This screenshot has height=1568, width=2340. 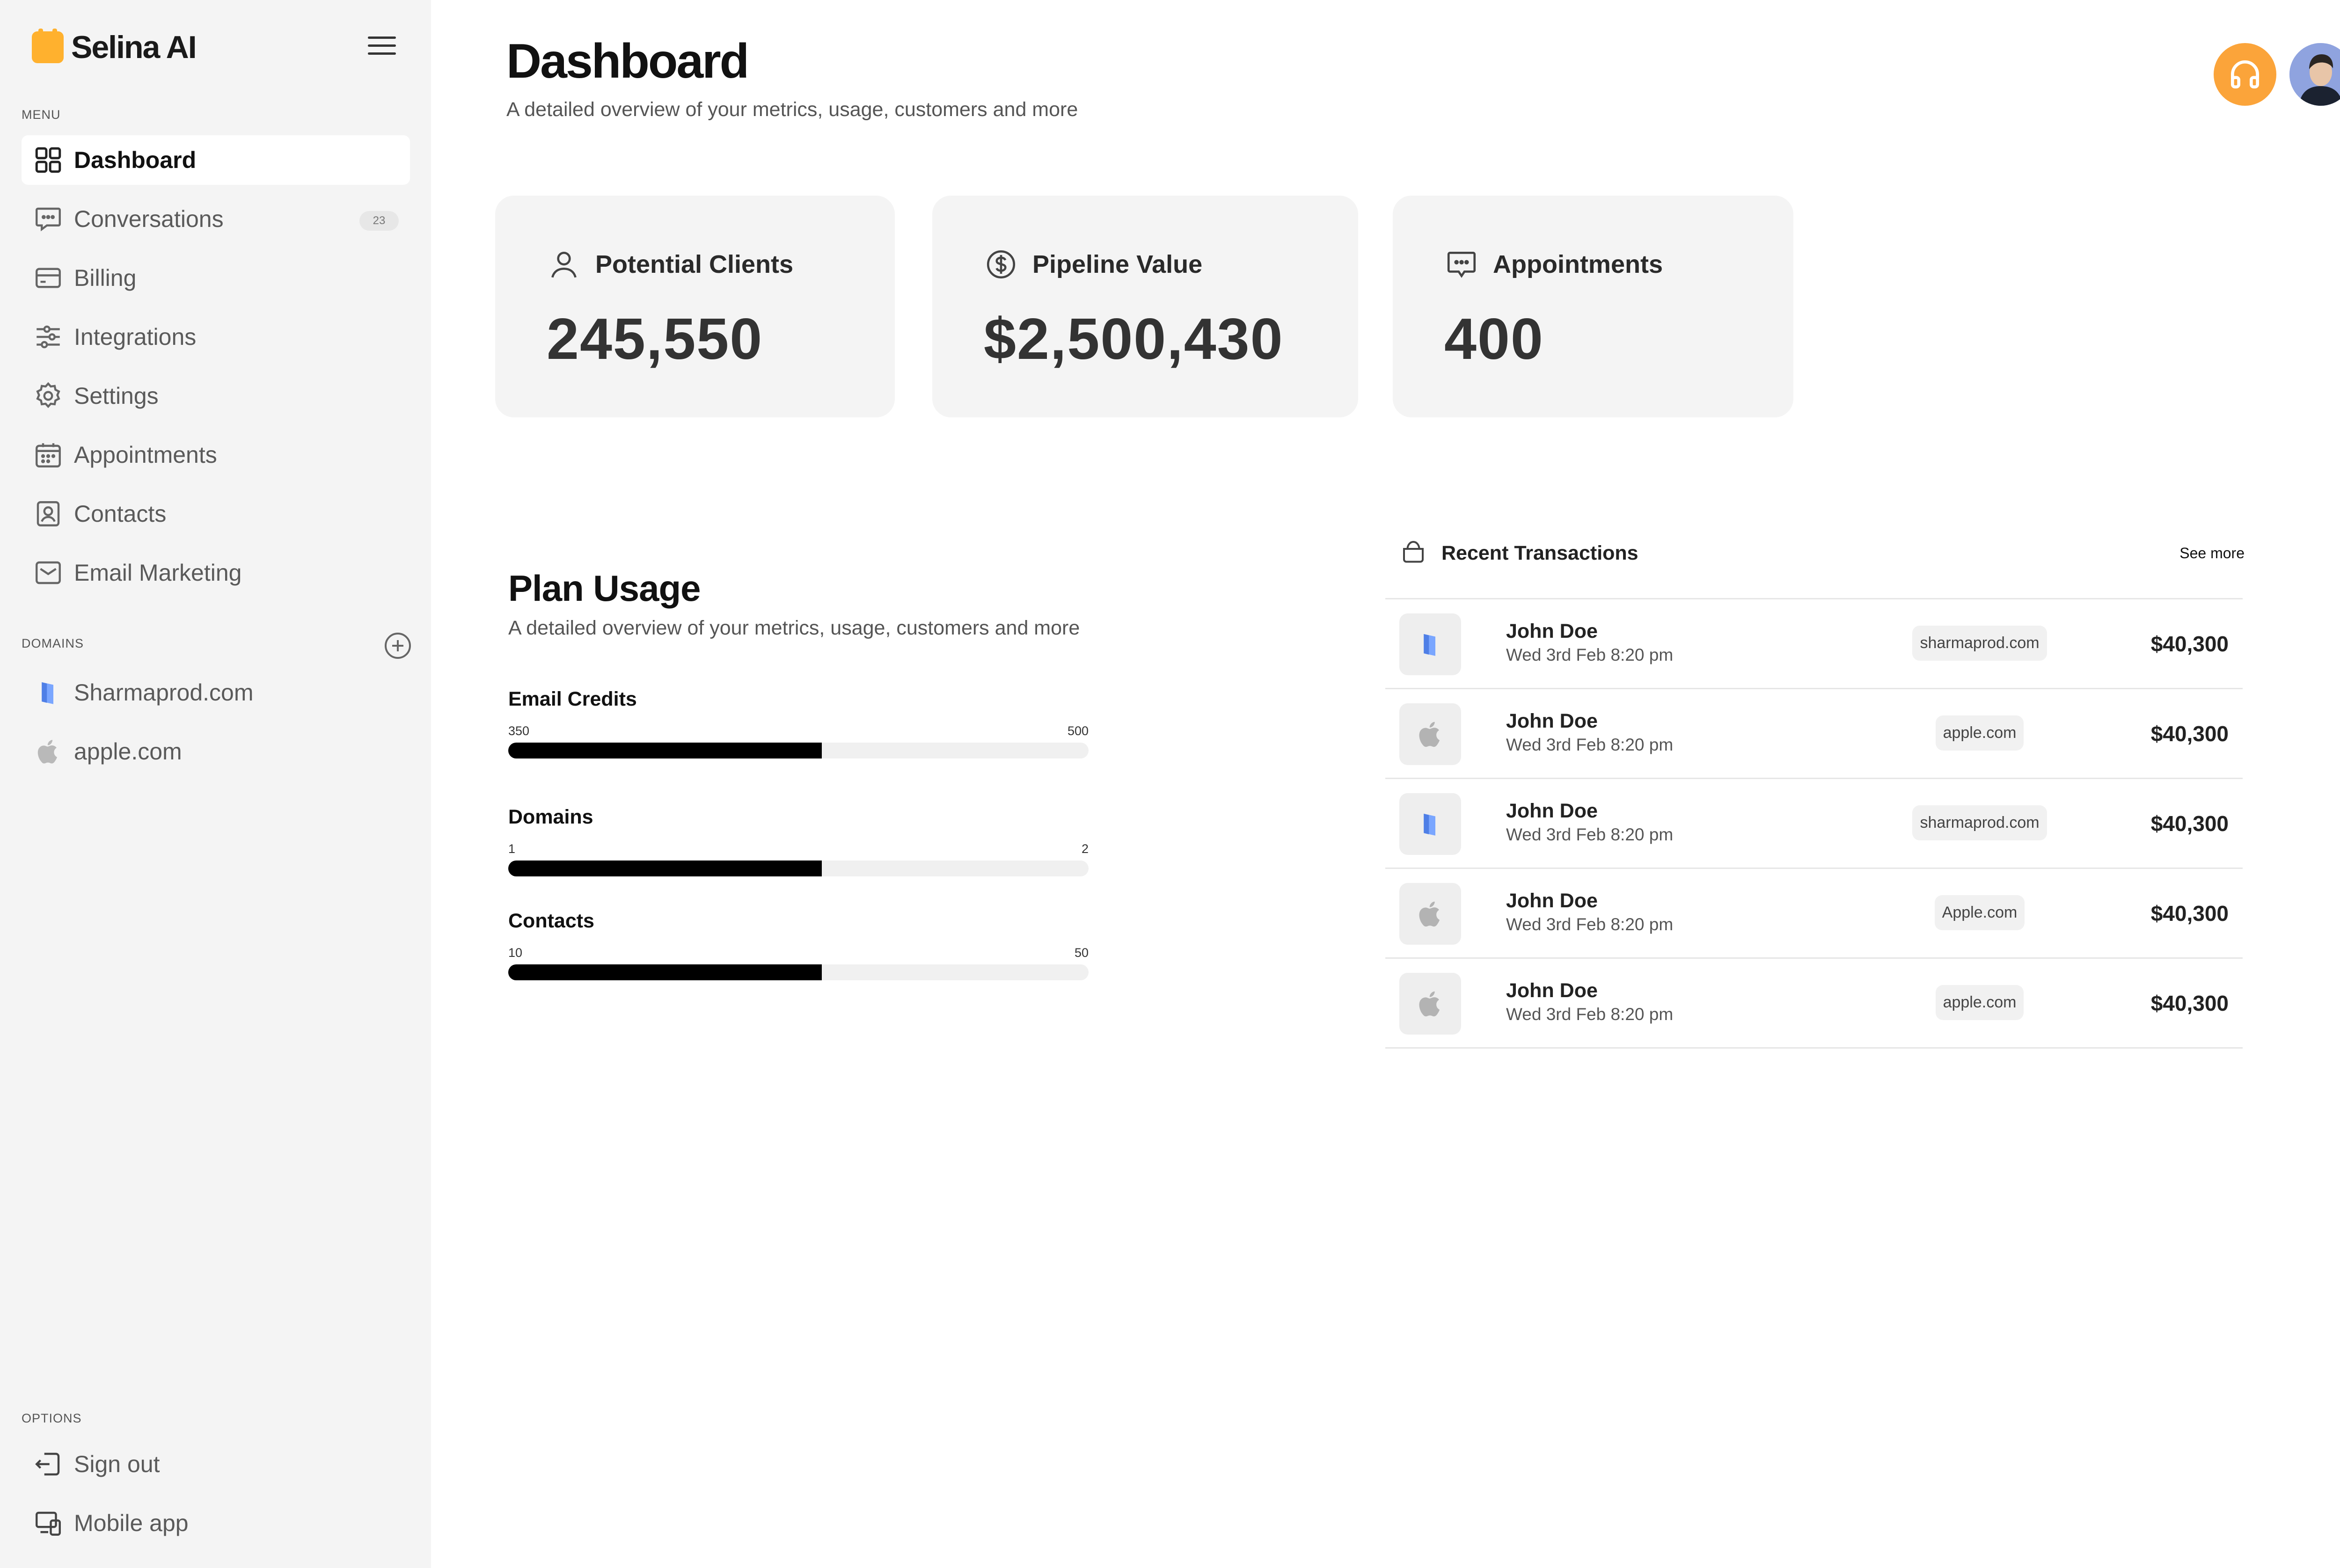 What do you see at coordinates (1002, 264) in the screenshot?
I see `dollar-circle-icon` at bounding box center [1002, 264].